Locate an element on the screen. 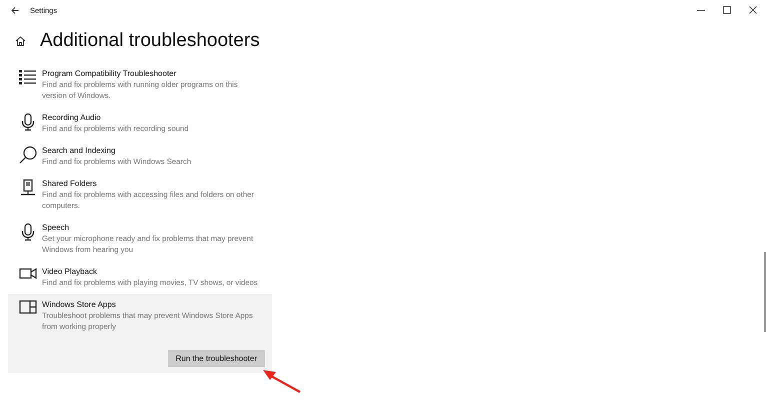 Image resolution: width=768 pixels, height=406 pixels. troubleshooter-title: Shared Folders is located at coordinates (153, 183).